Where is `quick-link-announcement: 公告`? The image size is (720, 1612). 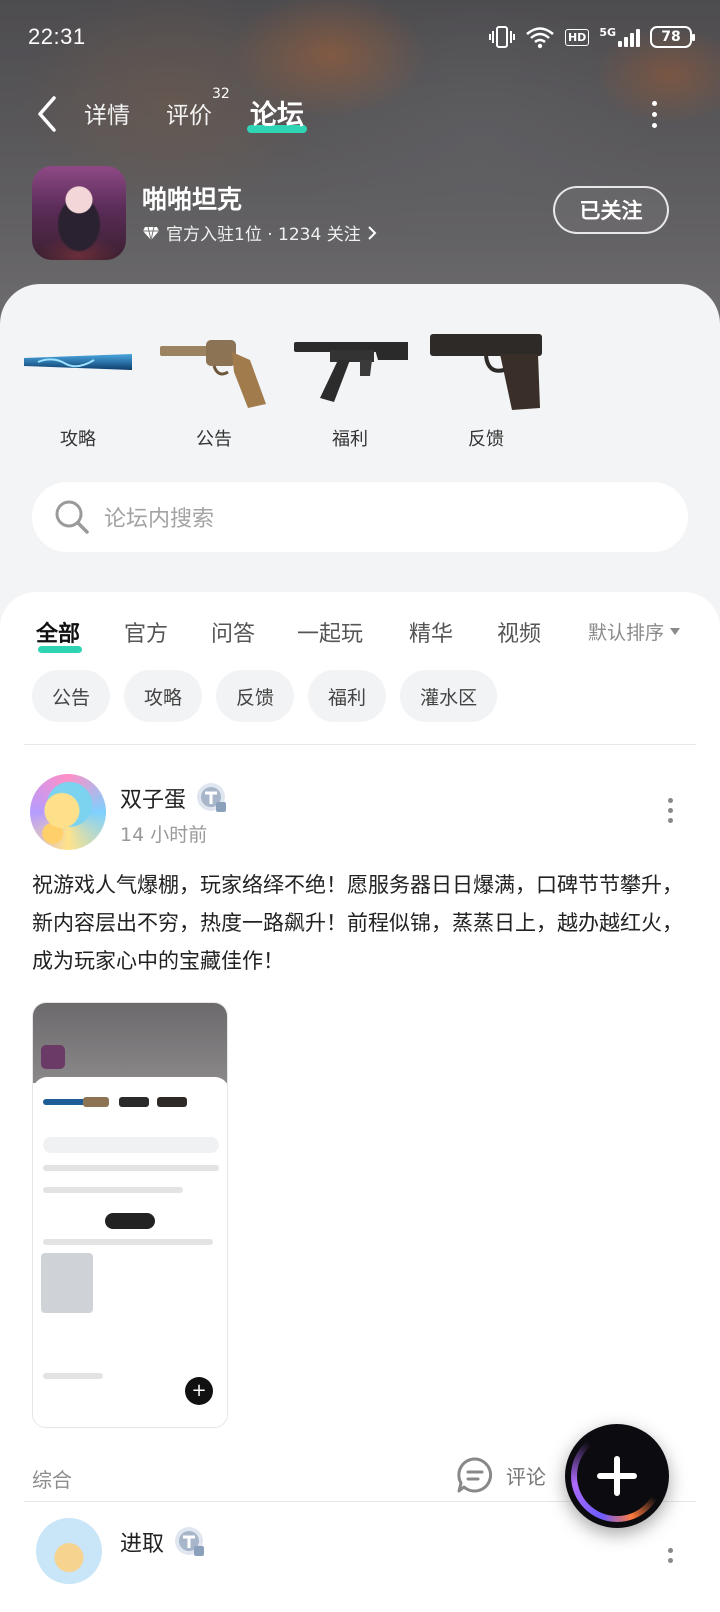
quick-link-announcement: 公告 is located at coordinates (214, 382).